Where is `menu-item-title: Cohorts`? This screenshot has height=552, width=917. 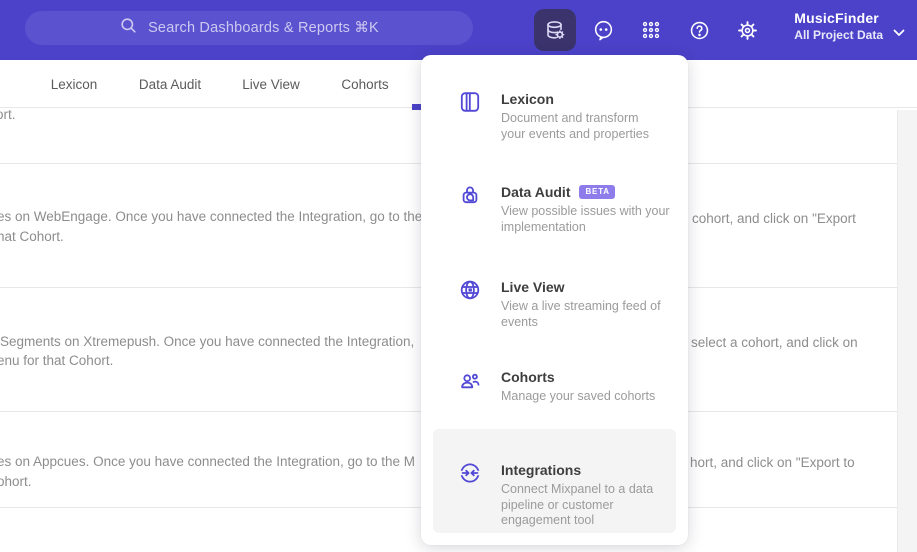
menu-item-title: Cohorts is located at coordinates (528, 377).